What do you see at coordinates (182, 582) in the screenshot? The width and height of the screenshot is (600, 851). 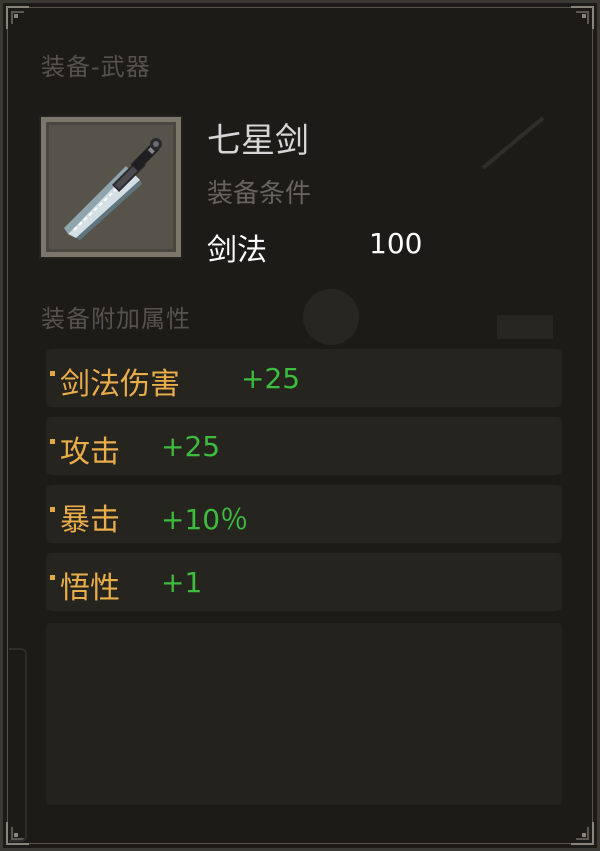 I see `attribute-value: +1` at bounding box center [182, 582].